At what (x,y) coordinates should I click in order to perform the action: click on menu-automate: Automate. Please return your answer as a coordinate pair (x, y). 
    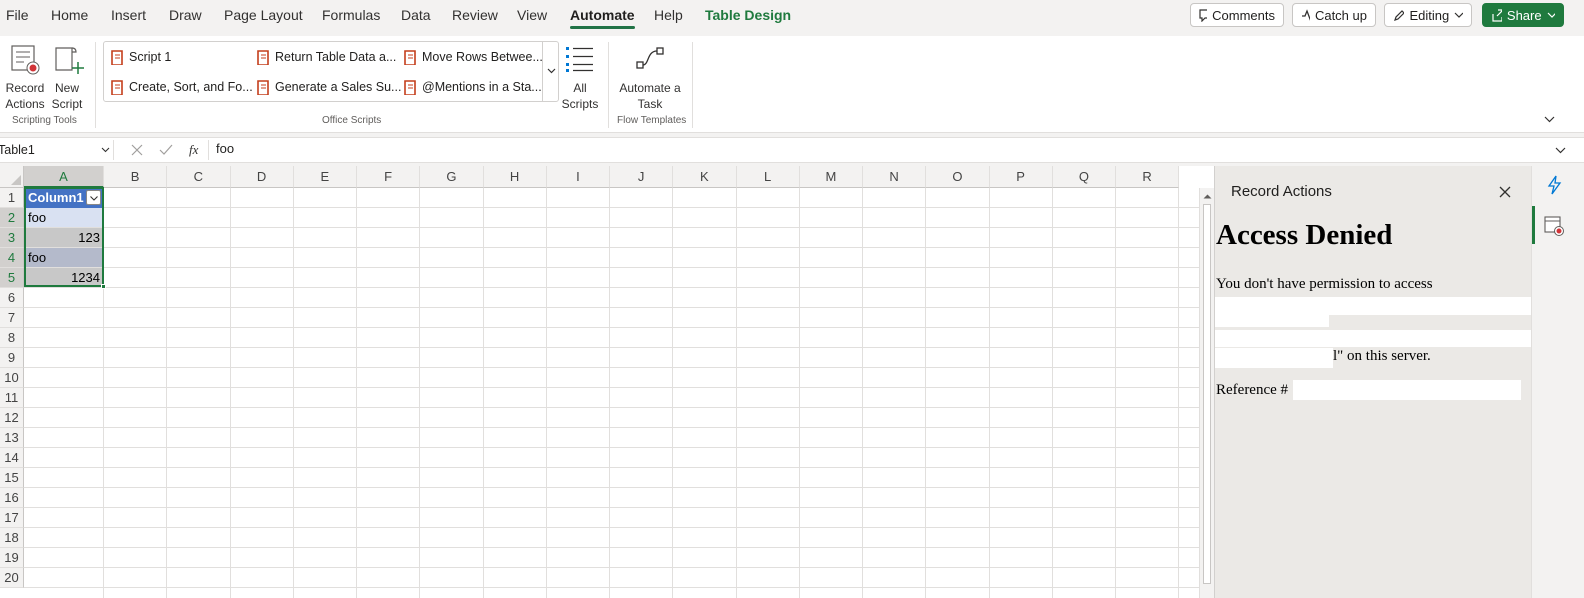
    Looking at the image, I should click on (602, 18).